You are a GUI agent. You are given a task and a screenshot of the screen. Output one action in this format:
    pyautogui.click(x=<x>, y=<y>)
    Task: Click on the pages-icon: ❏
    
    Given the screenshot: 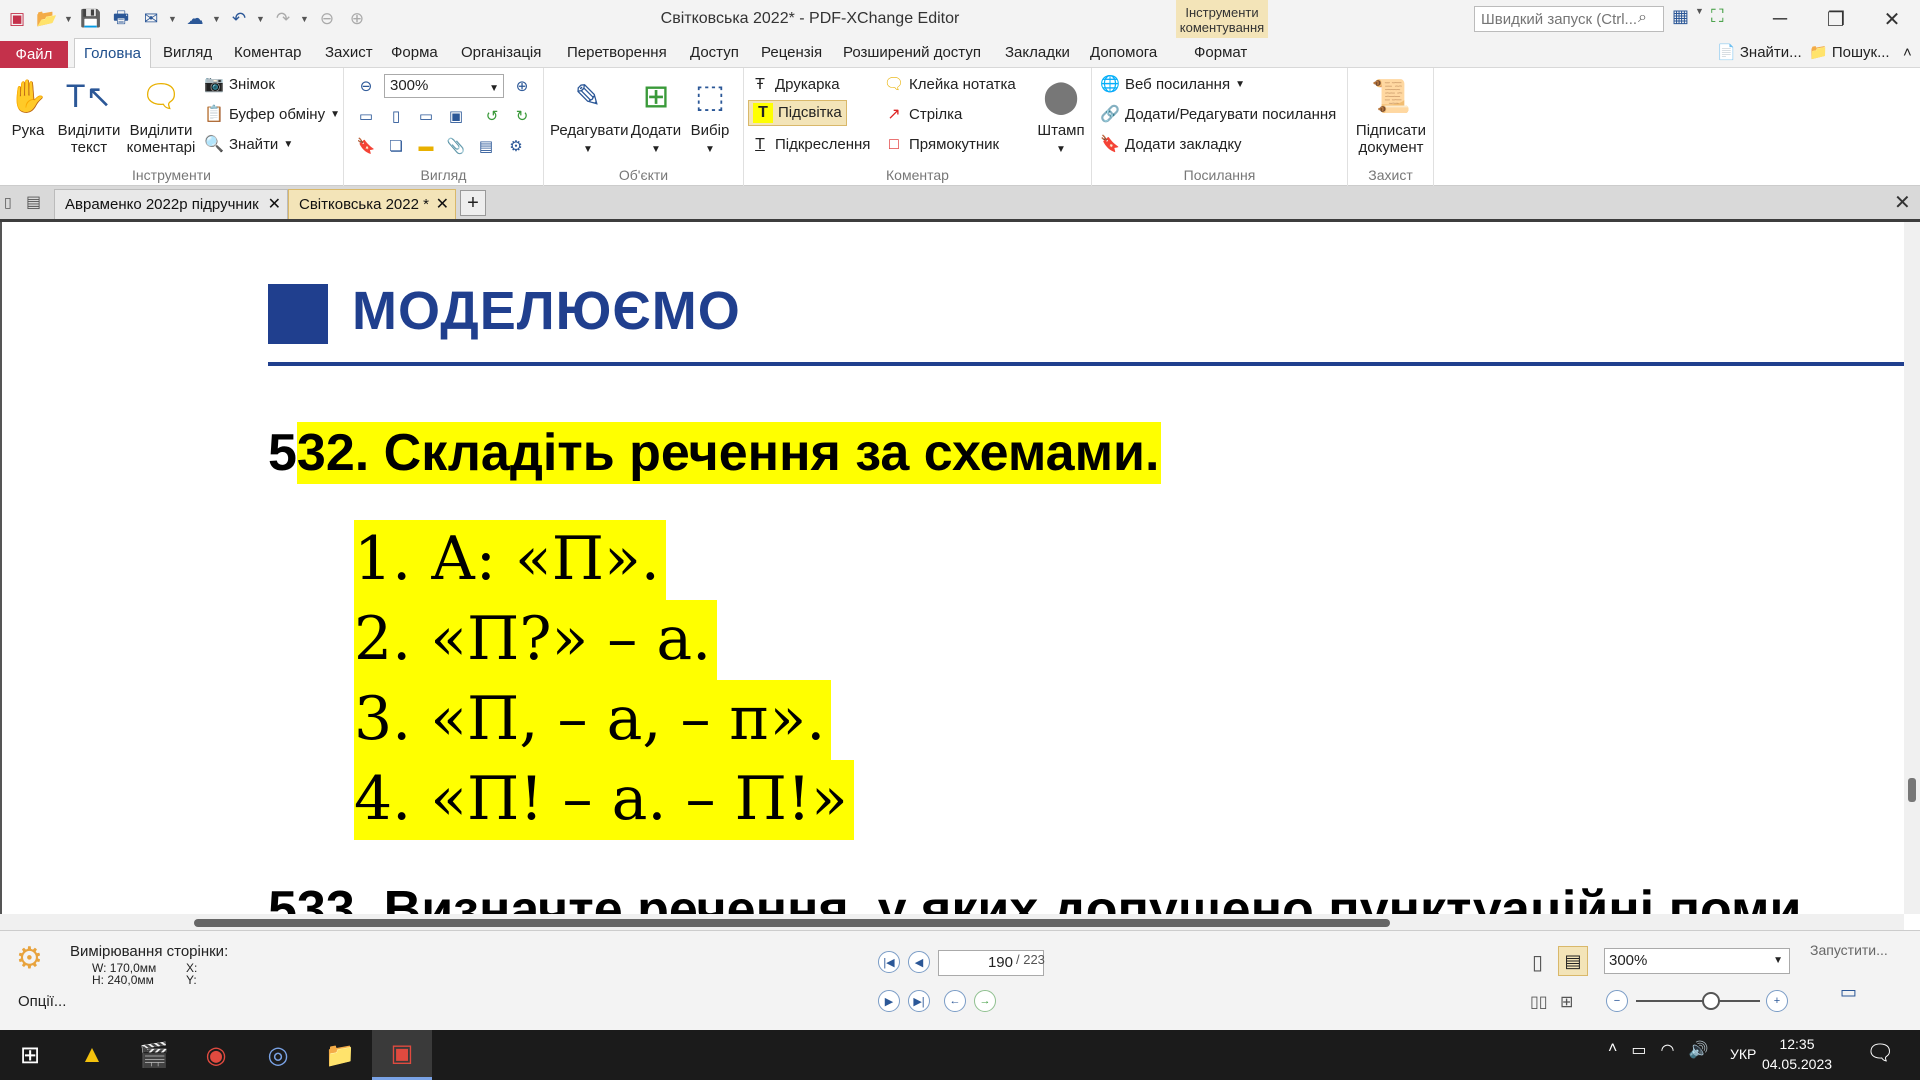 What is the action you would take?
    pyautogui.click(x=396, y=146)
    